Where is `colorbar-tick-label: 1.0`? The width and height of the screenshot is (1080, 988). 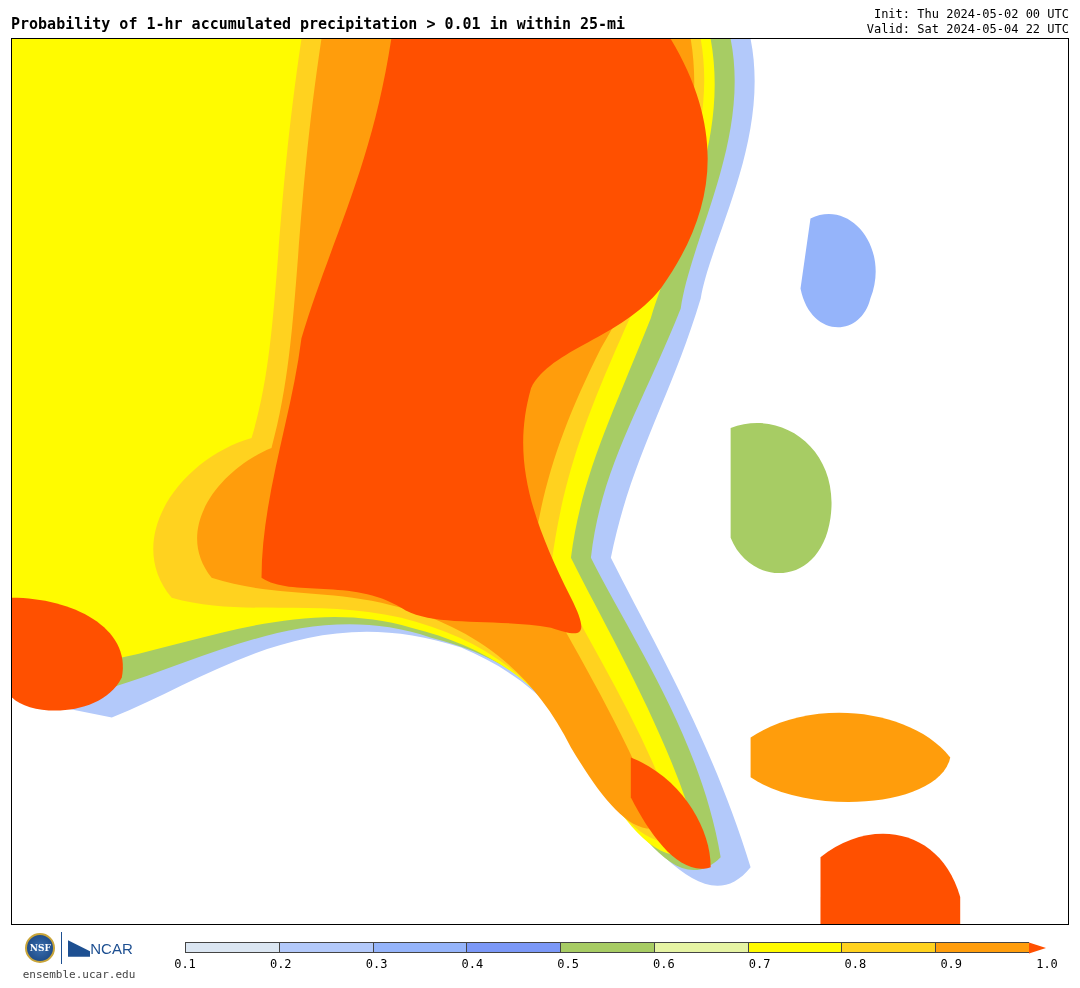
colorbar-tick-label: 1.0 is located at coordinates (1047, 964).